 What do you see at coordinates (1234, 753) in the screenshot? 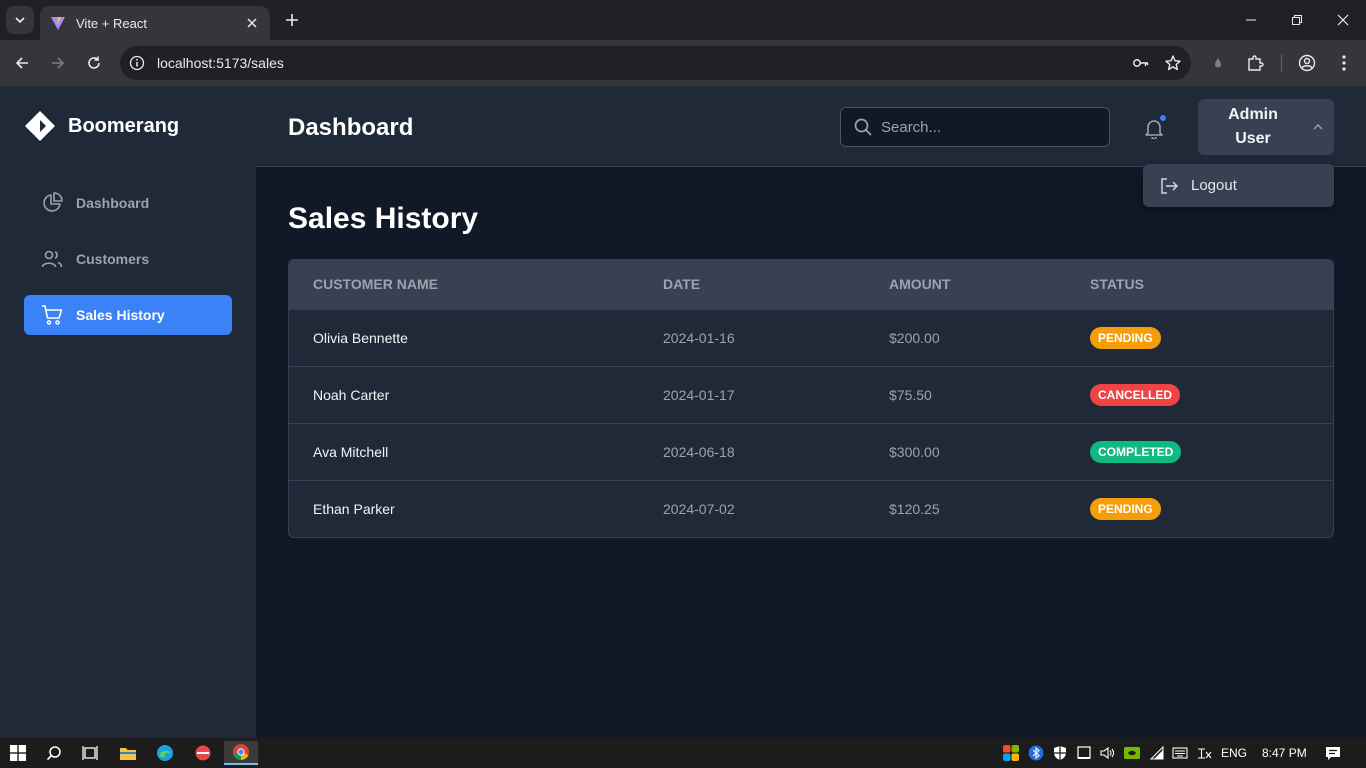
I see `language-indicator: ENG` at bounding box center [1234, 753].